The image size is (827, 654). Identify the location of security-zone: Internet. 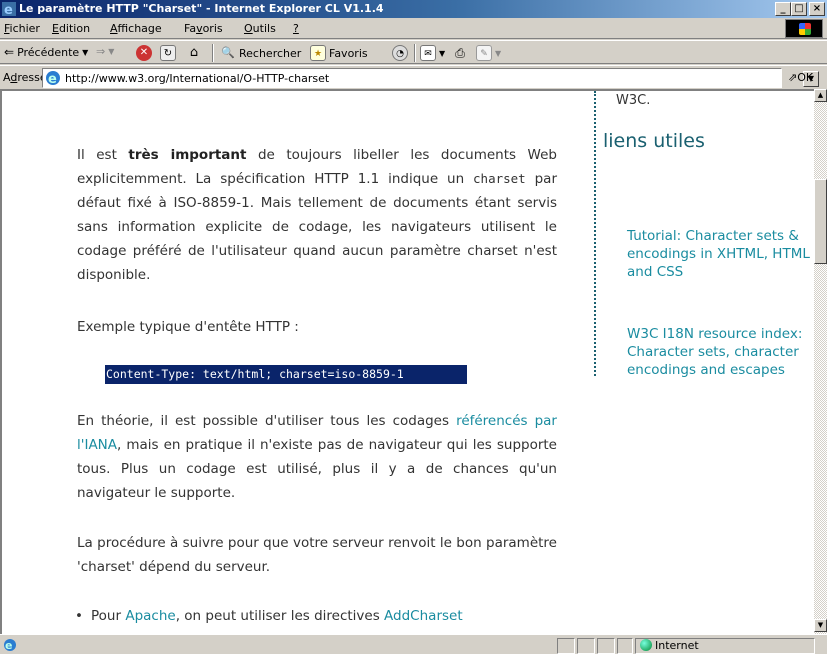
(725, 646).